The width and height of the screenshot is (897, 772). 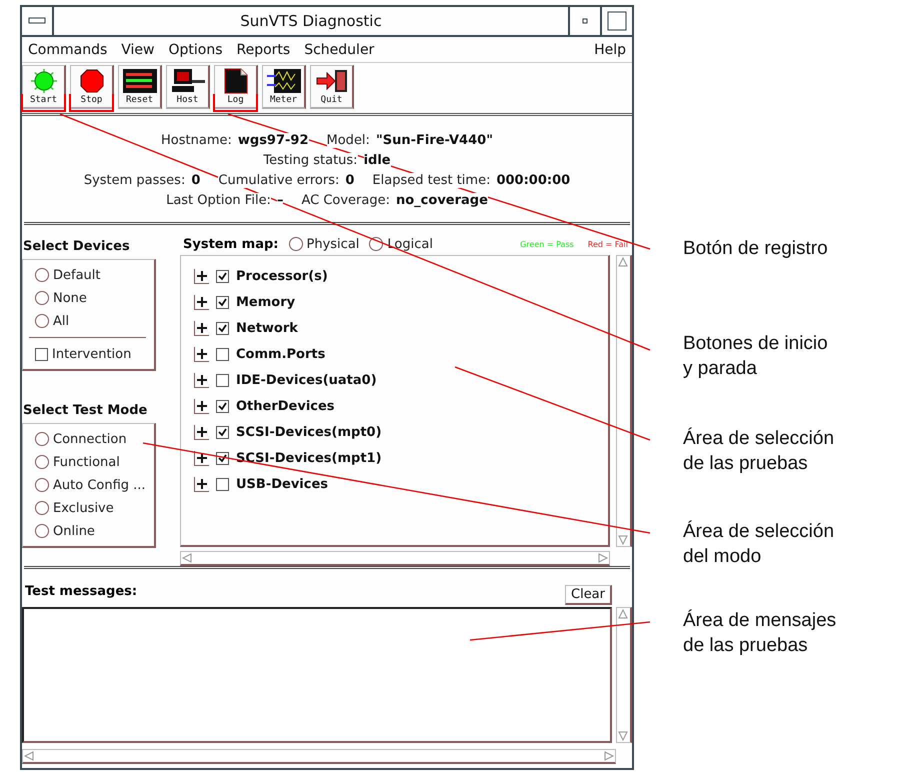 What do you see at coordinates (85, 410) in the screenshot?
I see `group-title: Select Test Mode` at bounding box center [85, 410].